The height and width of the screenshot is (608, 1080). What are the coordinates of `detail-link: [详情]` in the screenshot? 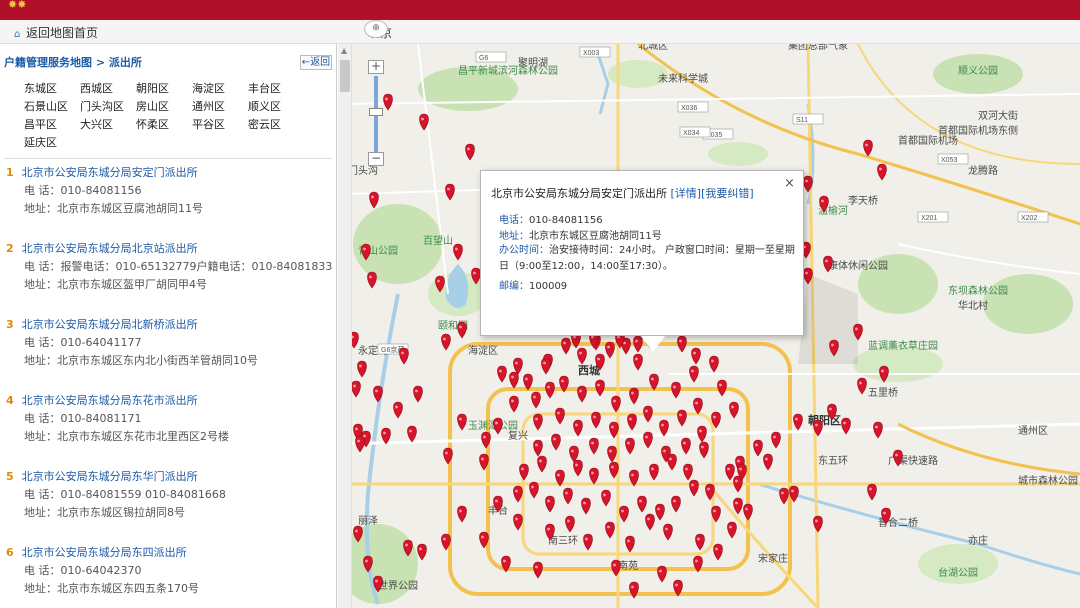 It's located at (686, 193).